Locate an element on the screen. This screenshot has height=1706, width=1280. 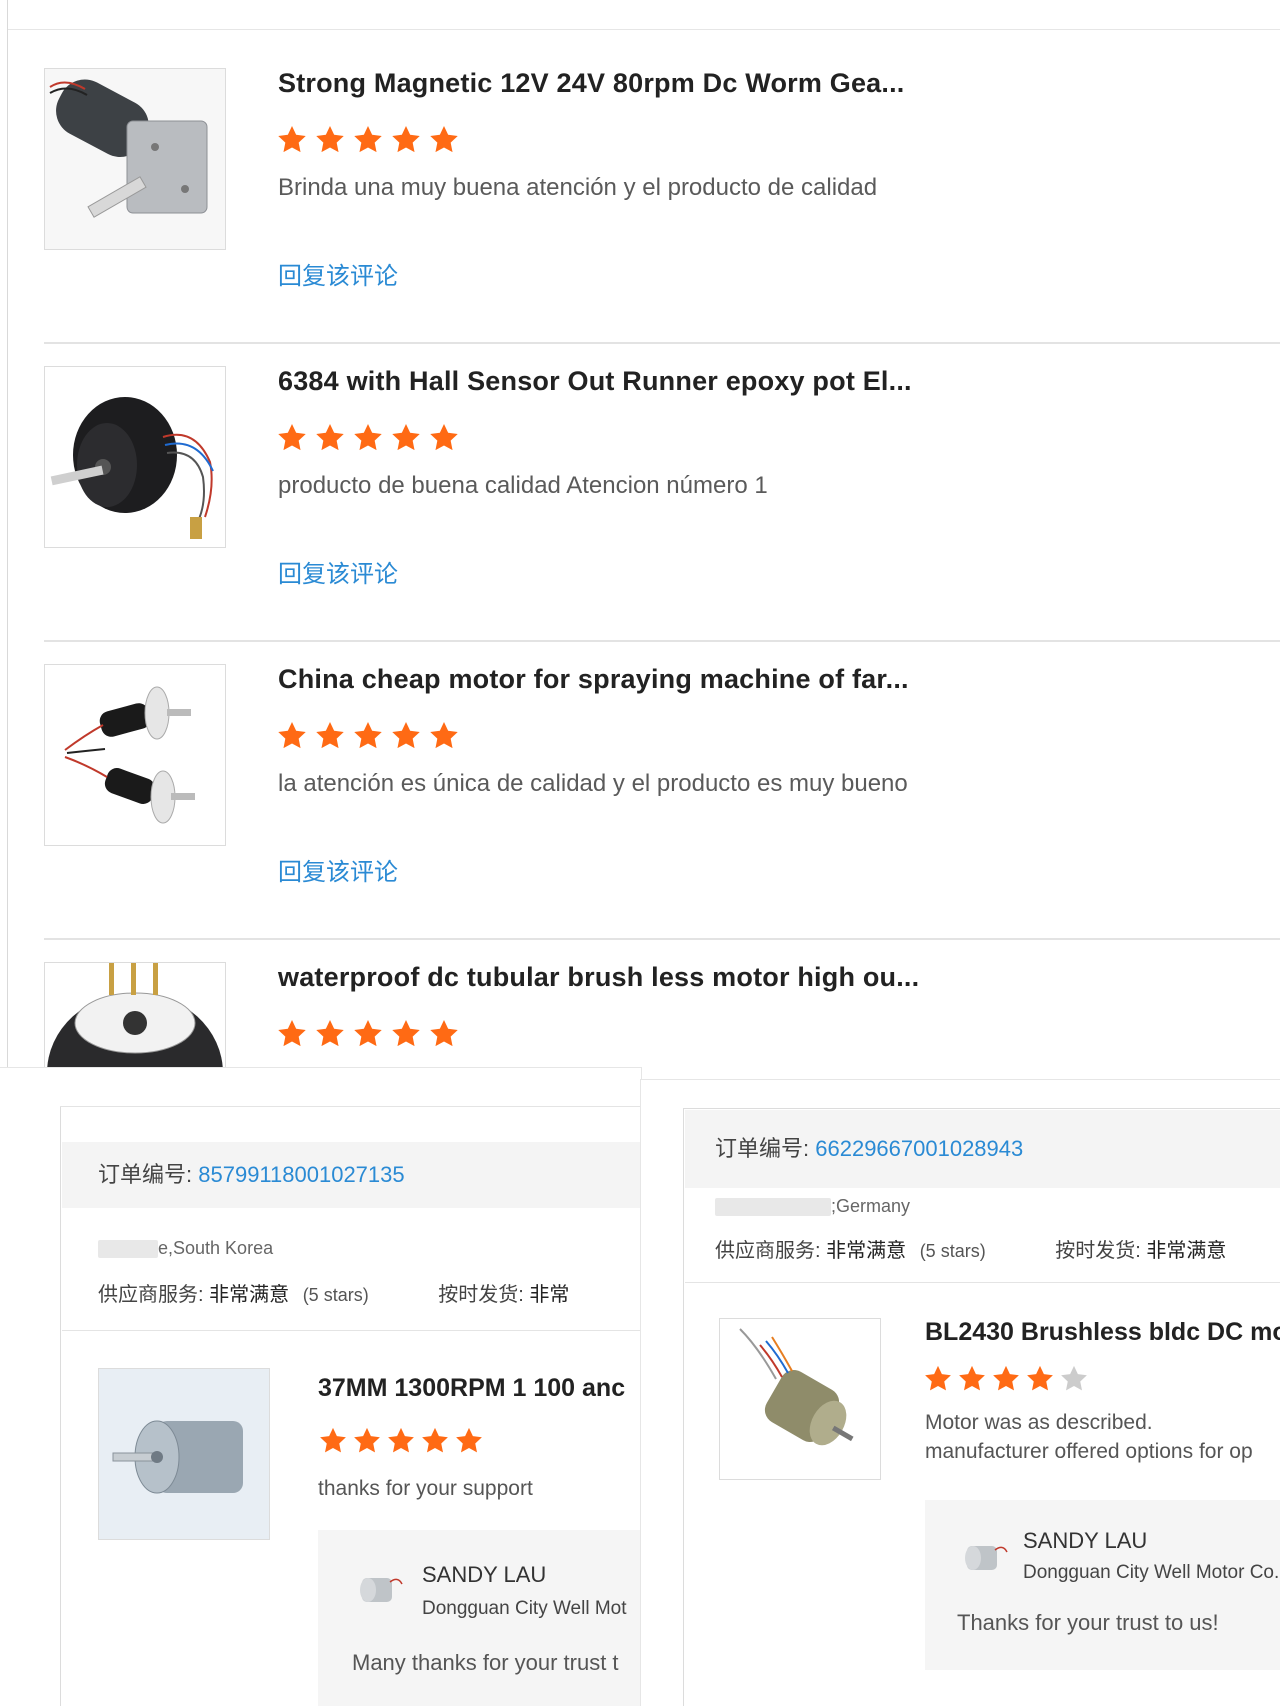
panel-top-divider is located at coordinates (644, 29).